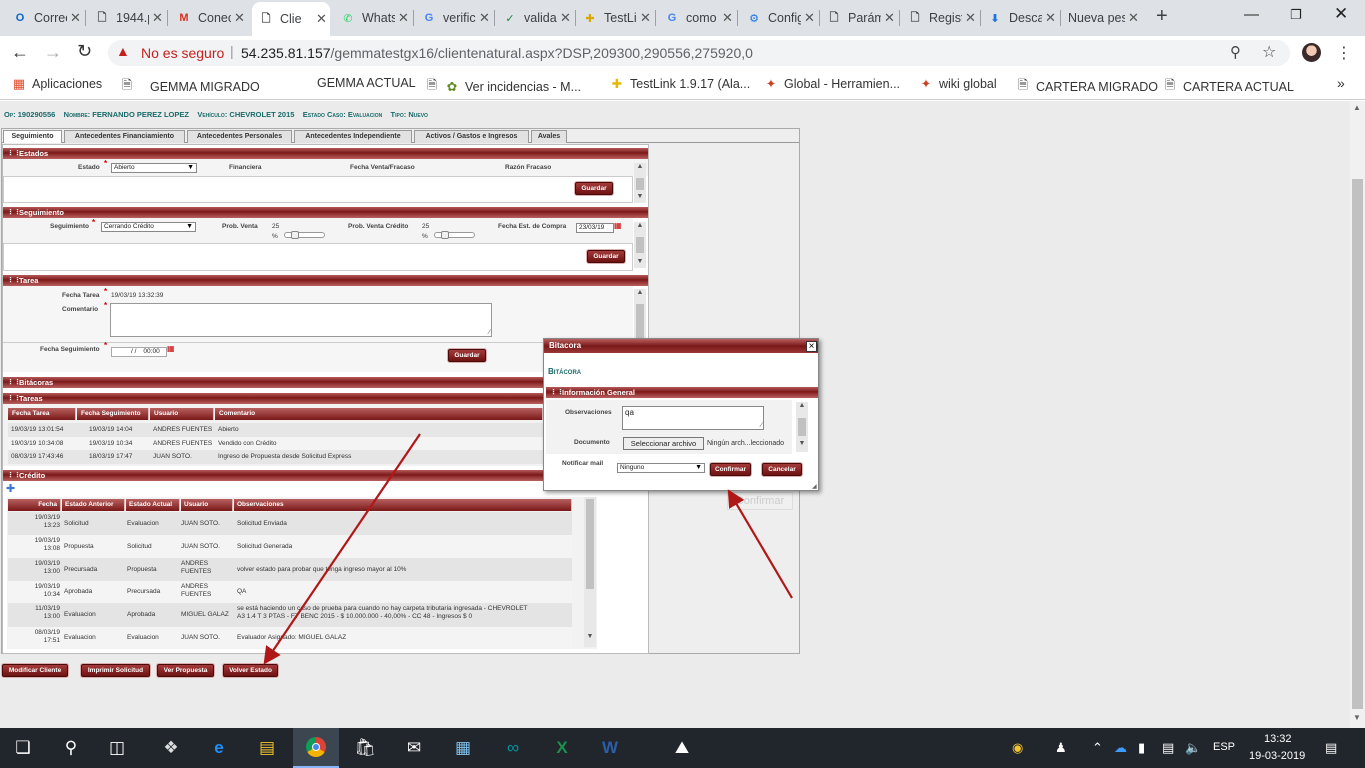 The height and width of the screenshot is (768, 1365). I want to click on browser-tab: ⬇ Descarg✕, so click(1020, 18).